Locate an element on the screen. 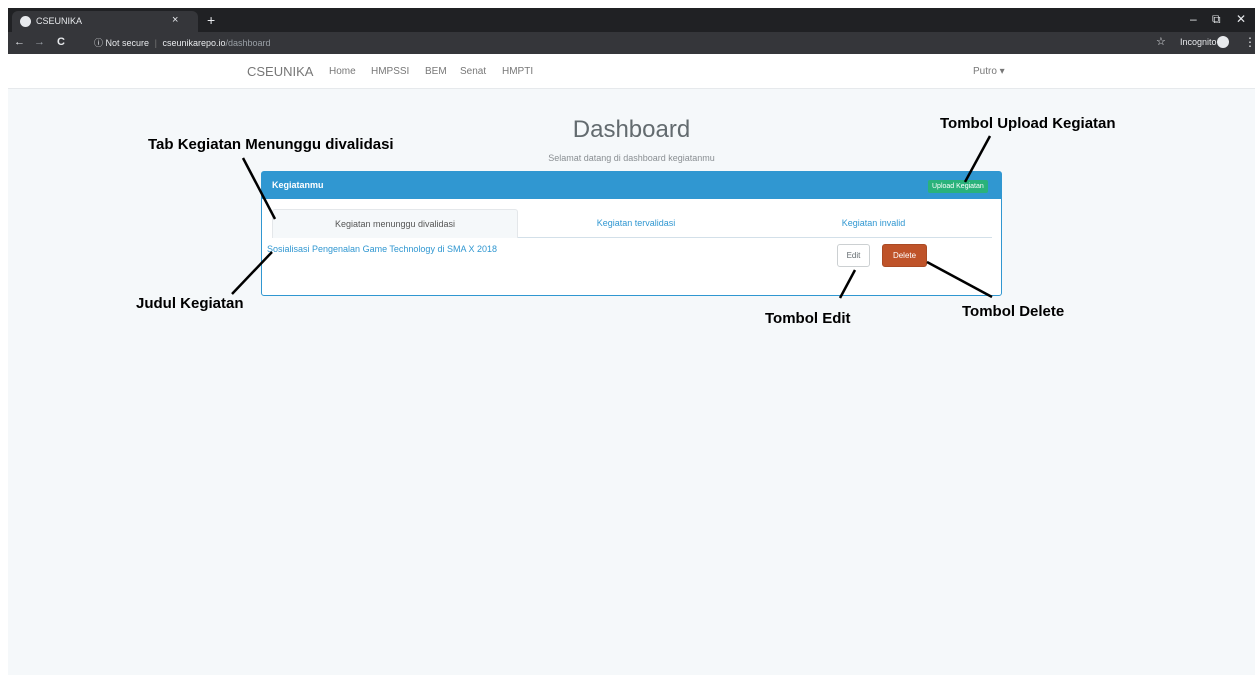 The width and height of the screenshot is (1255, 675). arrow-tab is located at coordinates (259, 188).